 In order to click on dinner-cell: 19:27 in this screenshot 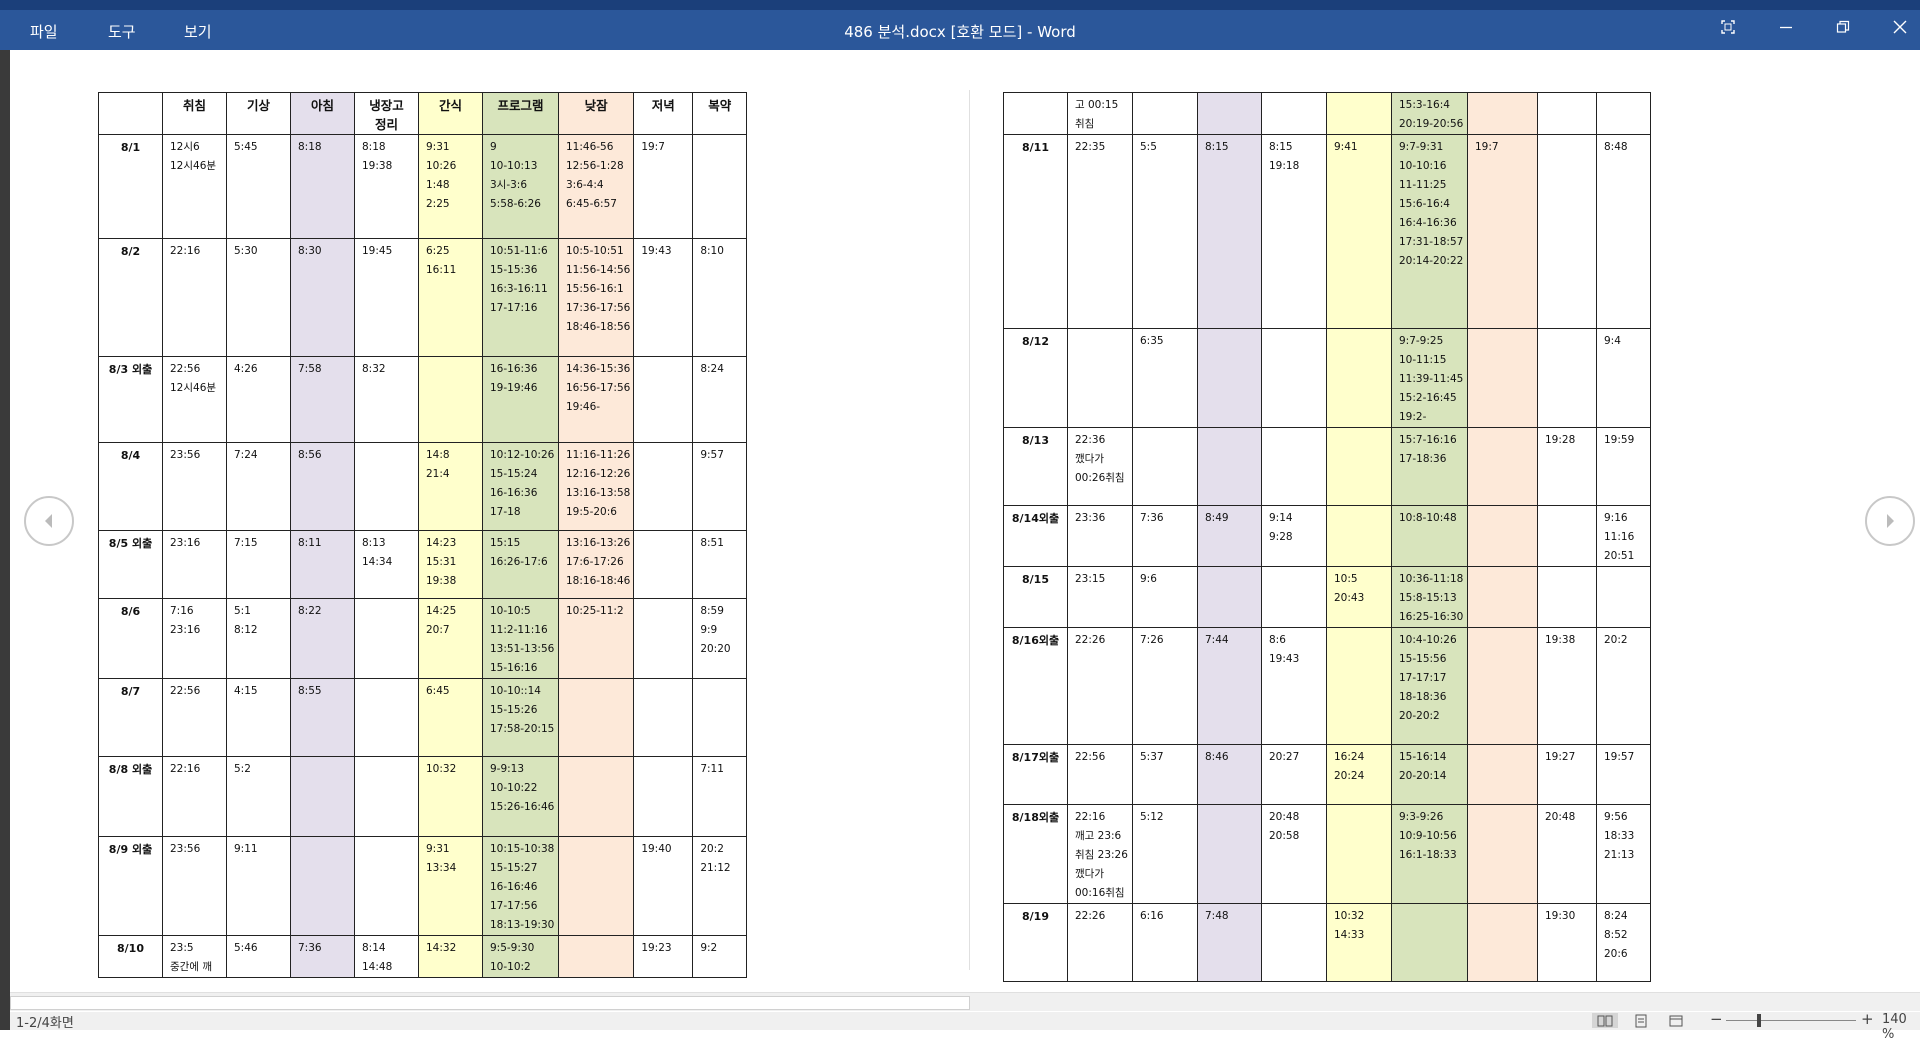, I will do `click(1567, 774)`.